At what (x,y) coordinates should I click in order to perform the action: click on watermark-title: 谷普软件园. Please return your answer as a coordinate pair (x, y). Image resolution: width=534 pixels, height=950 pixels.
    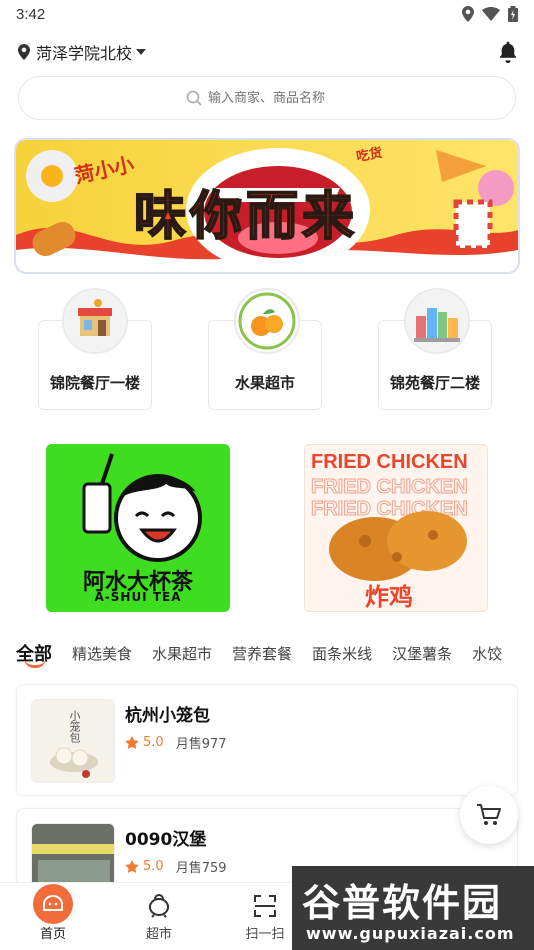
    Looking at the image, I should click on (402, 903).